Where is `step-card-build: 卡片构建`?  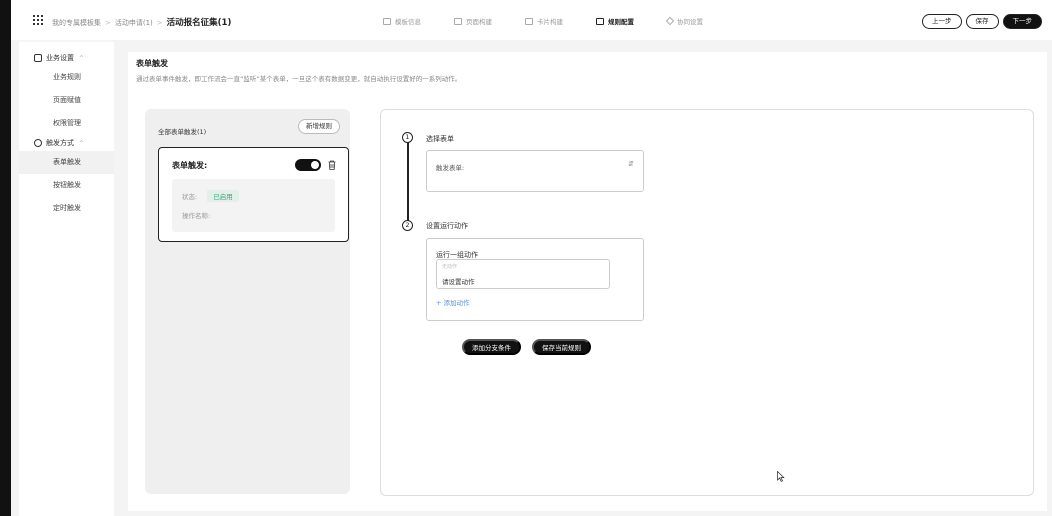 step-card-build: 卡片构建 is located at coordinates (544, 21).